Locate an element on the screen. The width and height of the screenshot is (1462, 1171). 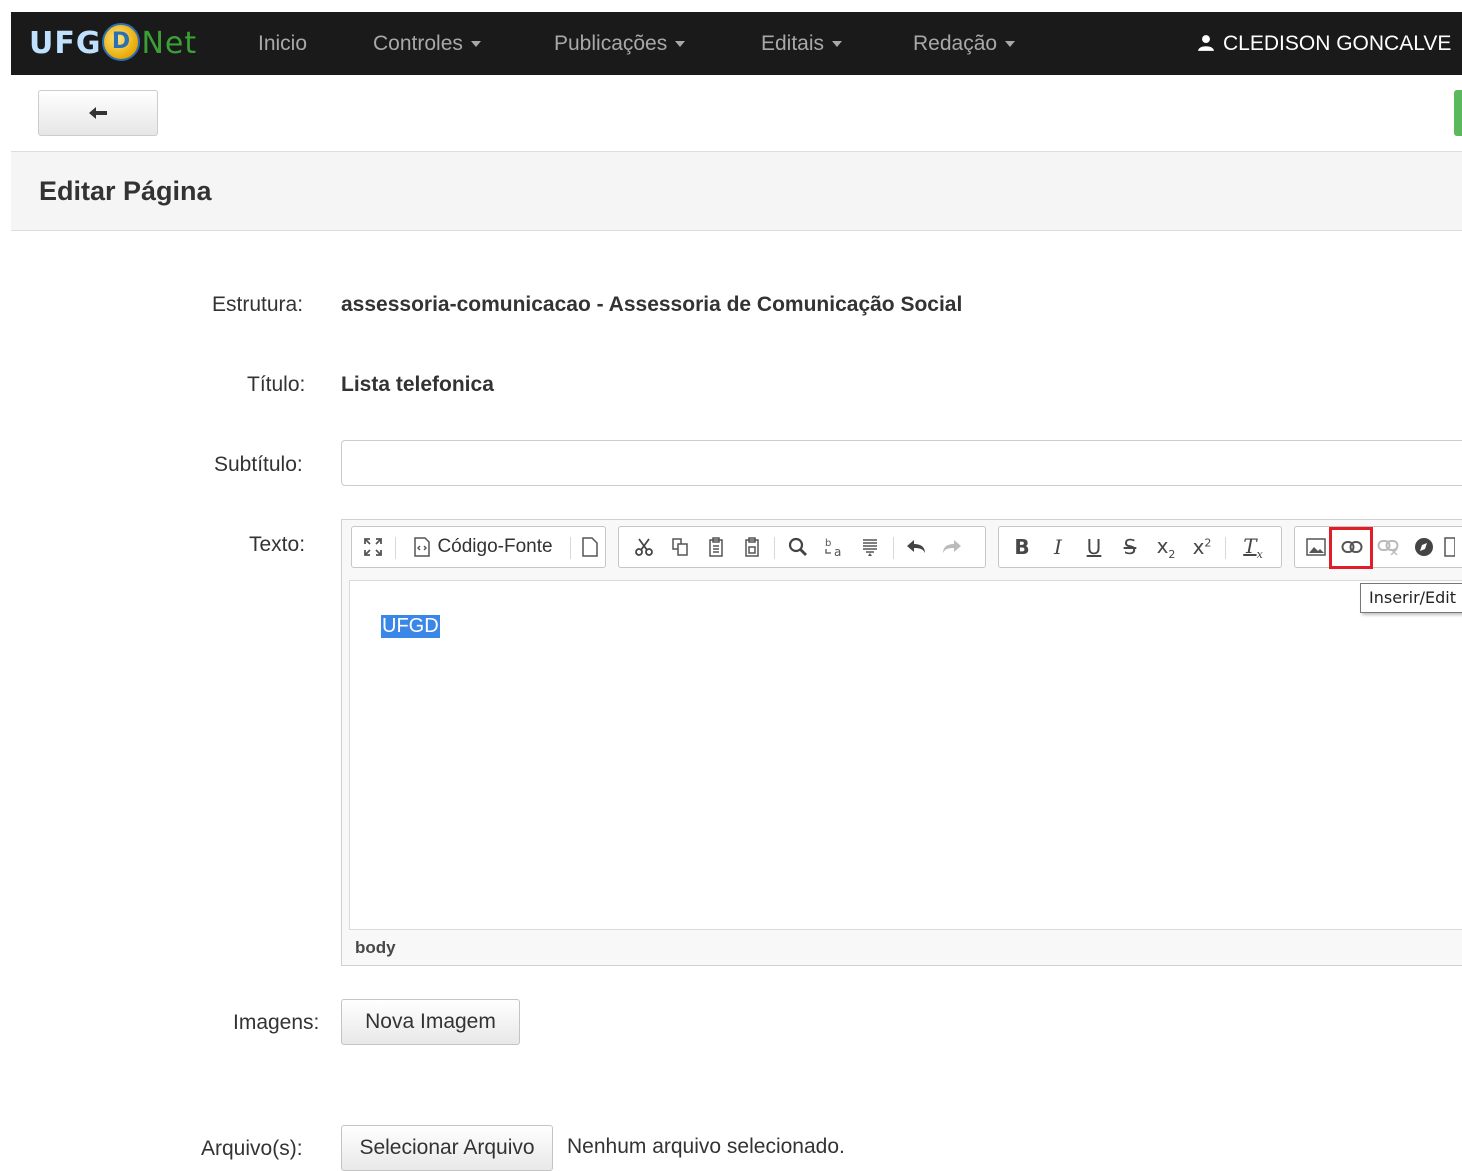
selected-text: UFGD is located at coordinates (410, 626).